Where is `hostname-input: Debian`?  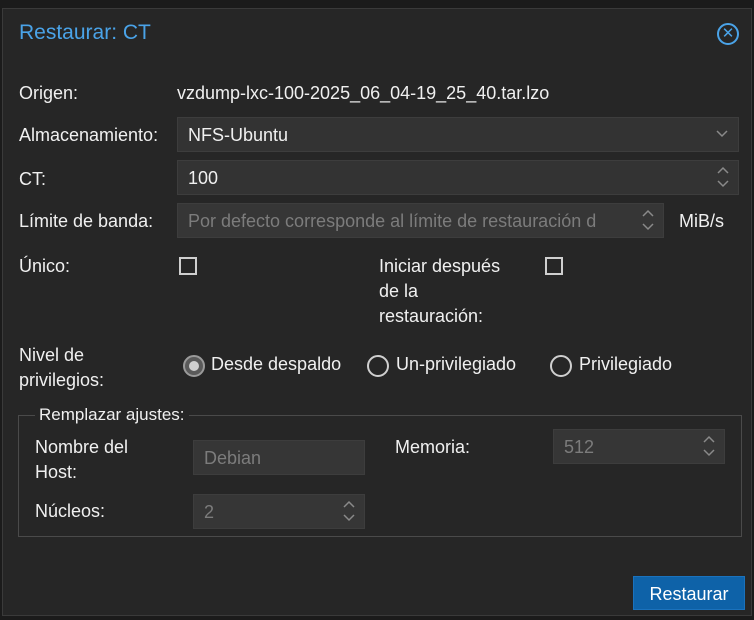
hostname-input: Debian is located at coordinates (279, 457).